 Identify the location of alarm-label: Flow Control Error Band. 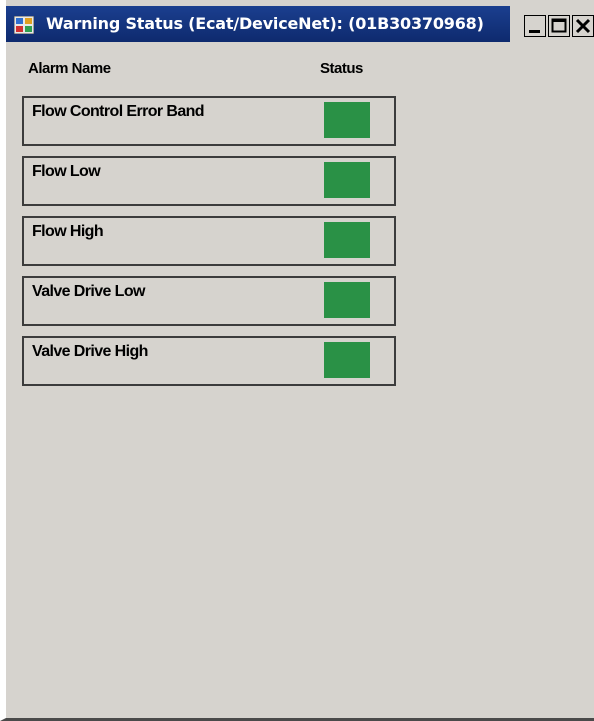
(118, 111).